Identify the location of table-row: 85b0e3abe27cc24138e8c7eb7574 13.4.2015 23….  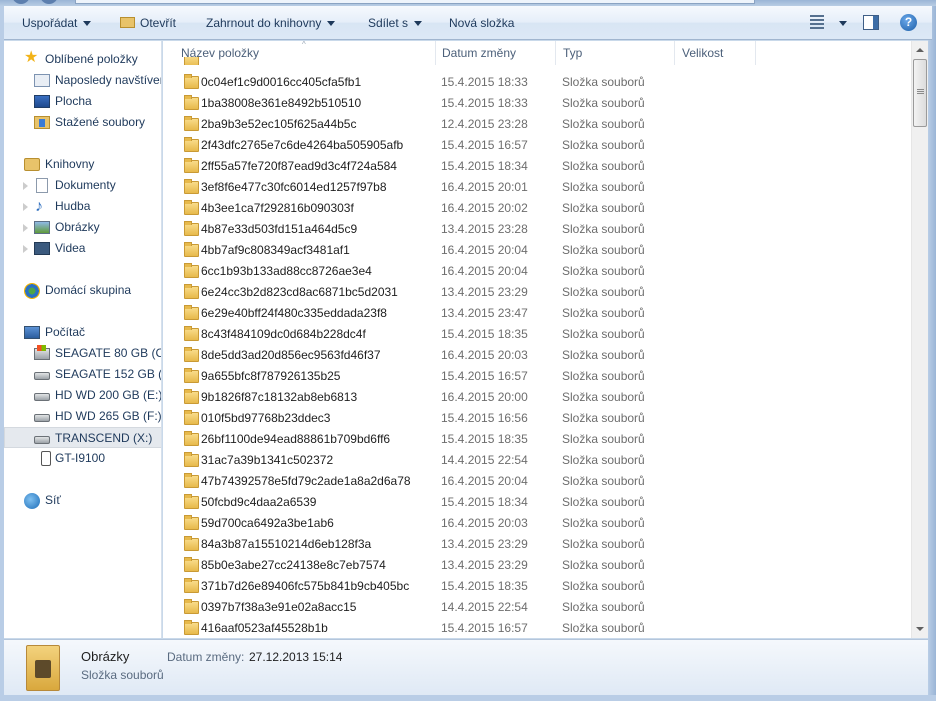
(537, 565).